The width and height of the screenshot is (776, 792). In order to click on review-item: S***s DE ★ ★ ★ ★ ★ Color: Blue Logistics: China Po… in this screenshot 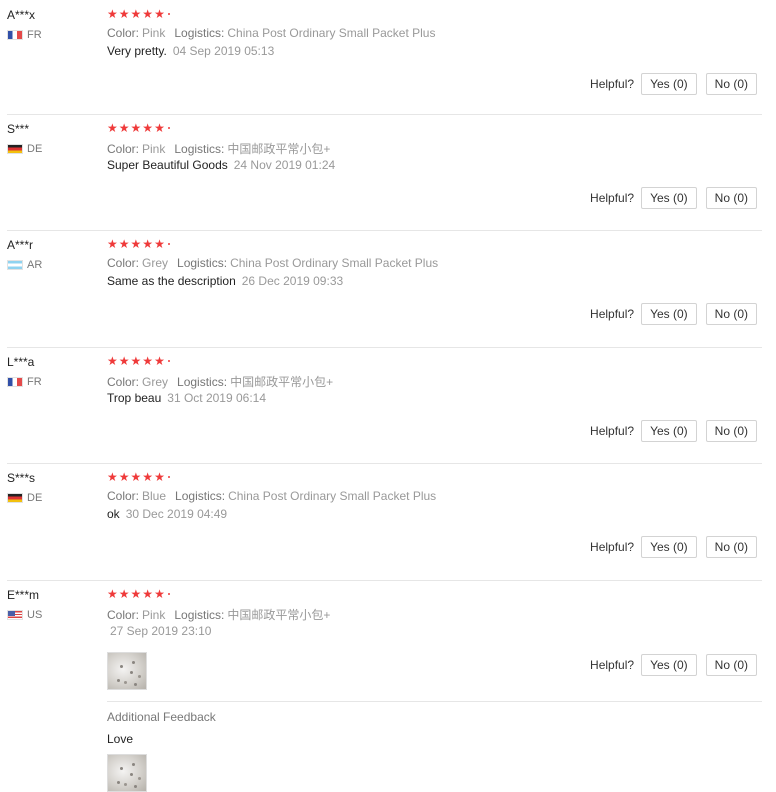, I will do `click(384, 522)`.